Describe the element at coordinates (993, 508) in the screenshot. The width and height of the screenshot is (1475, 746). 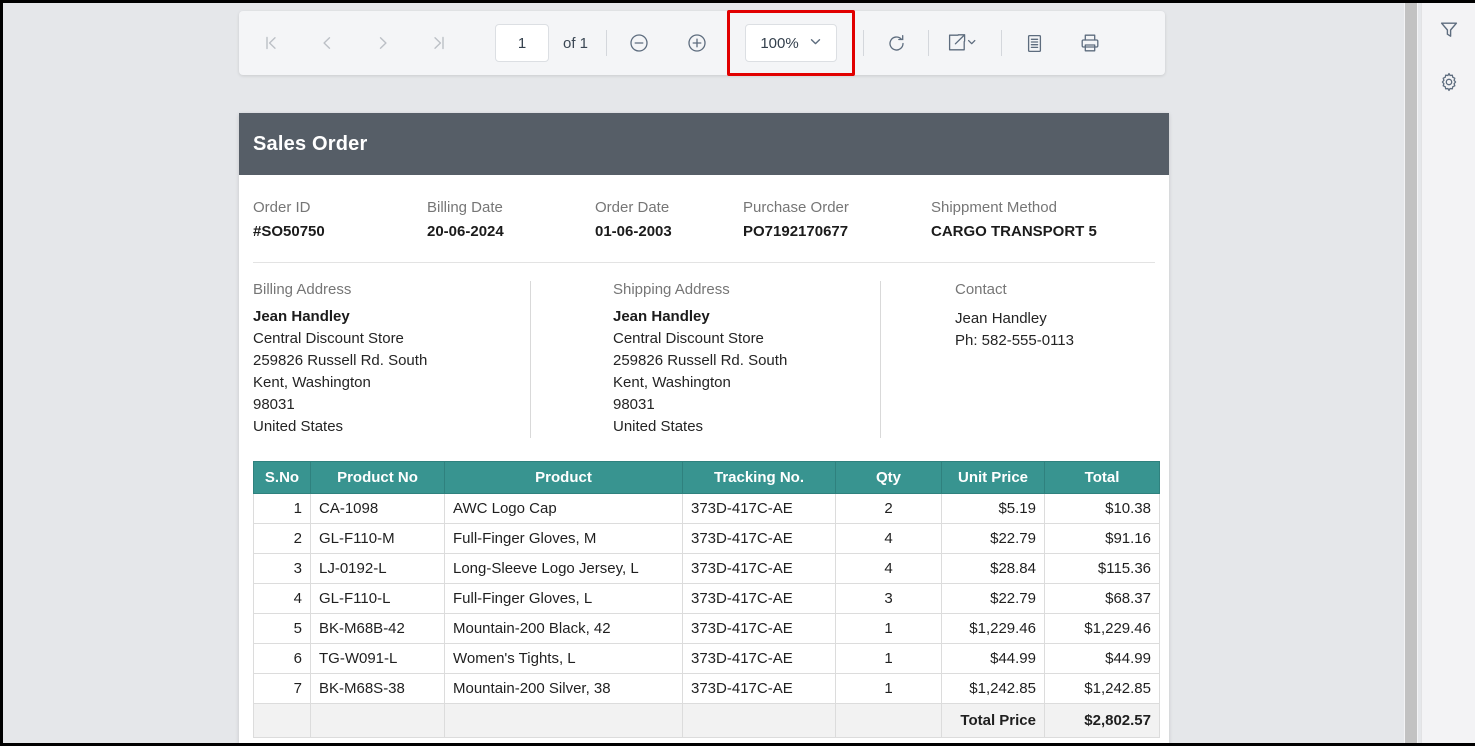
I see `cell-unit-price: $5.19` at that location.